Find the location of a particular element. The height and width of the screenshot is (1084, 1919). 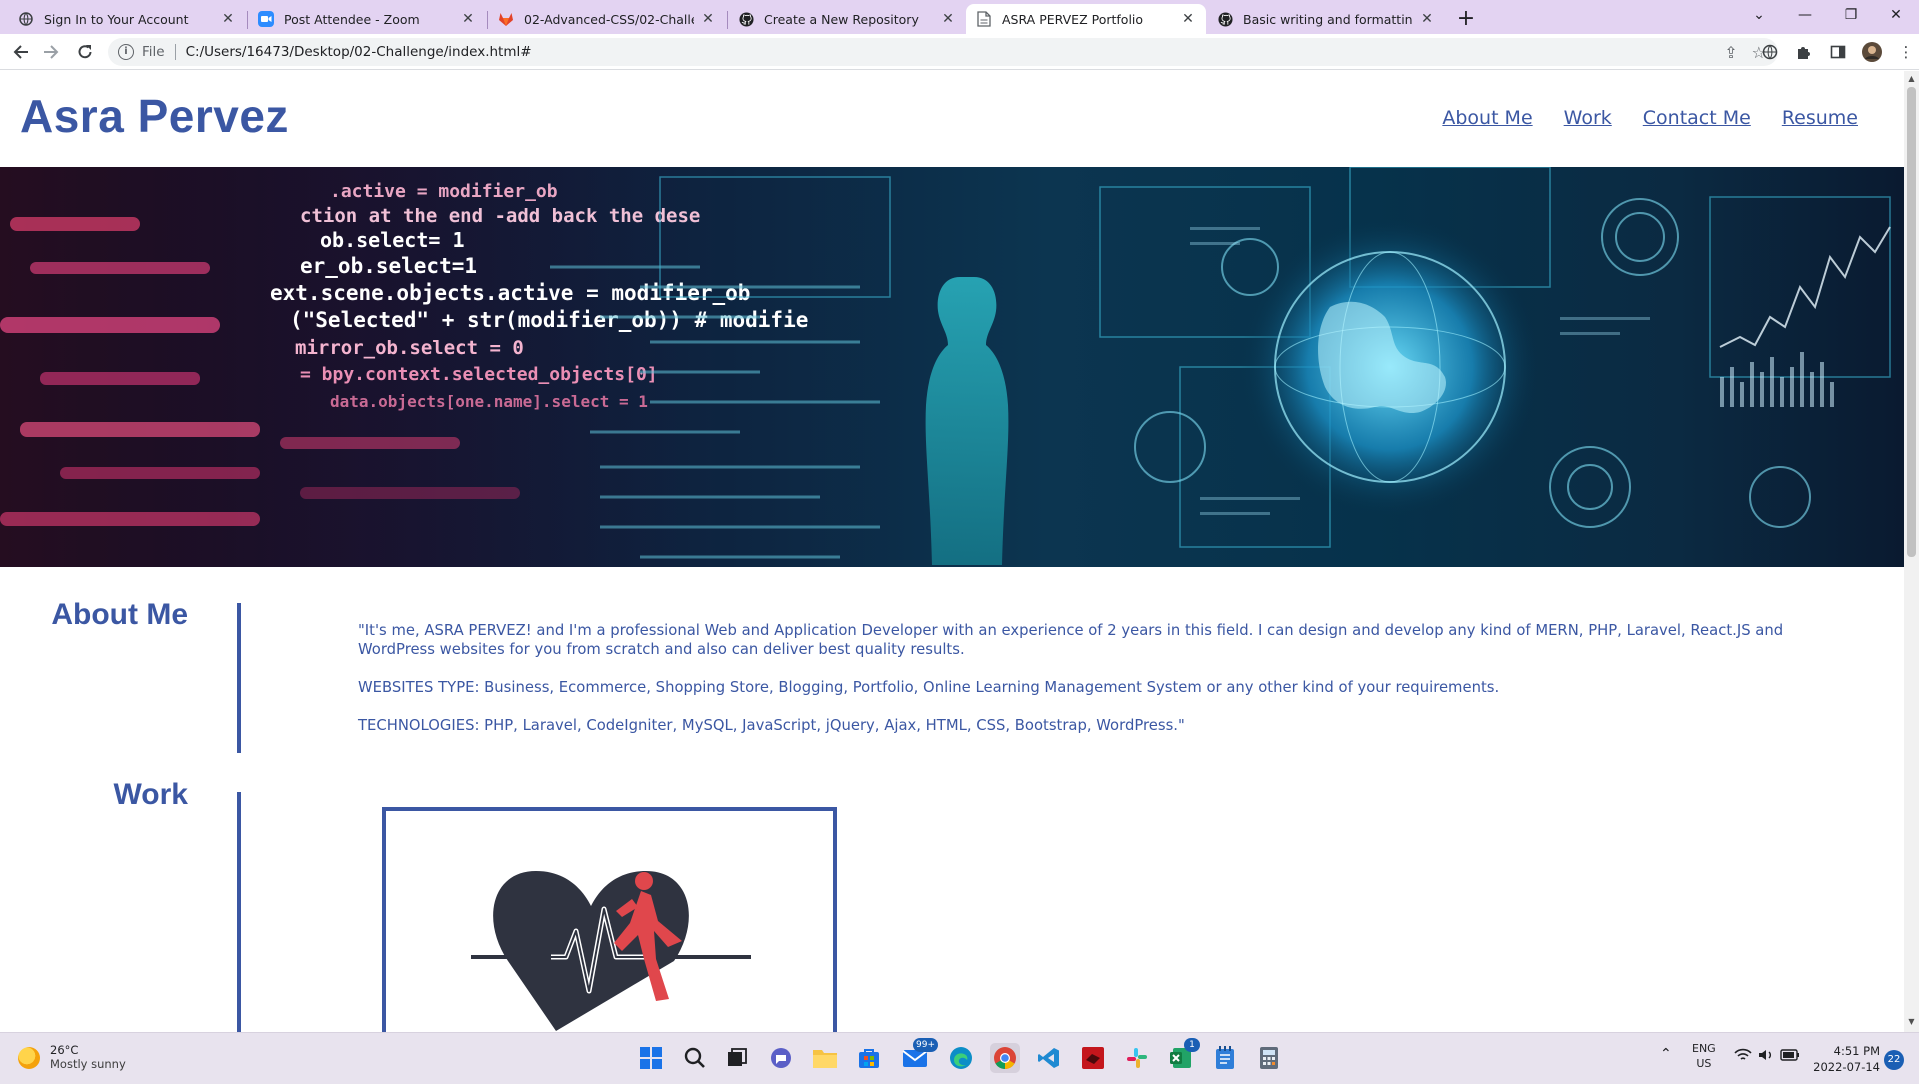

notification-count-badge: 22 is located at coordinates (1894, 1060).